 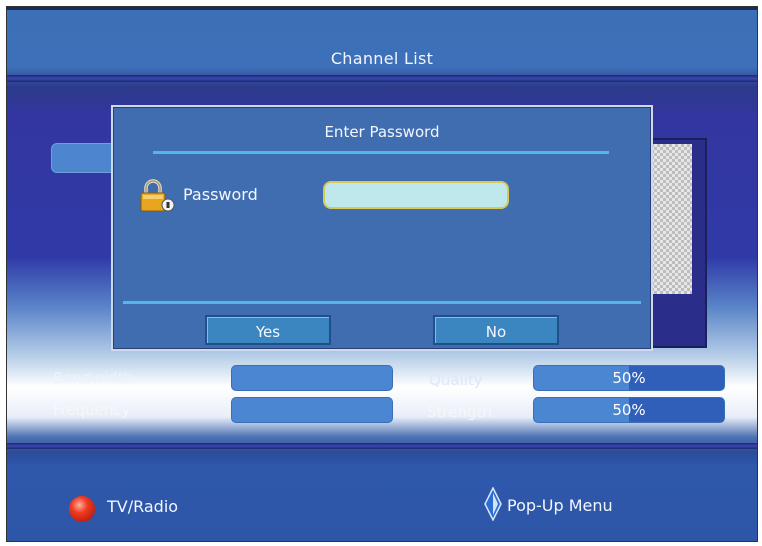 I want to click on tv-radio-label: TV/Radio, so click(x=142, y=506).